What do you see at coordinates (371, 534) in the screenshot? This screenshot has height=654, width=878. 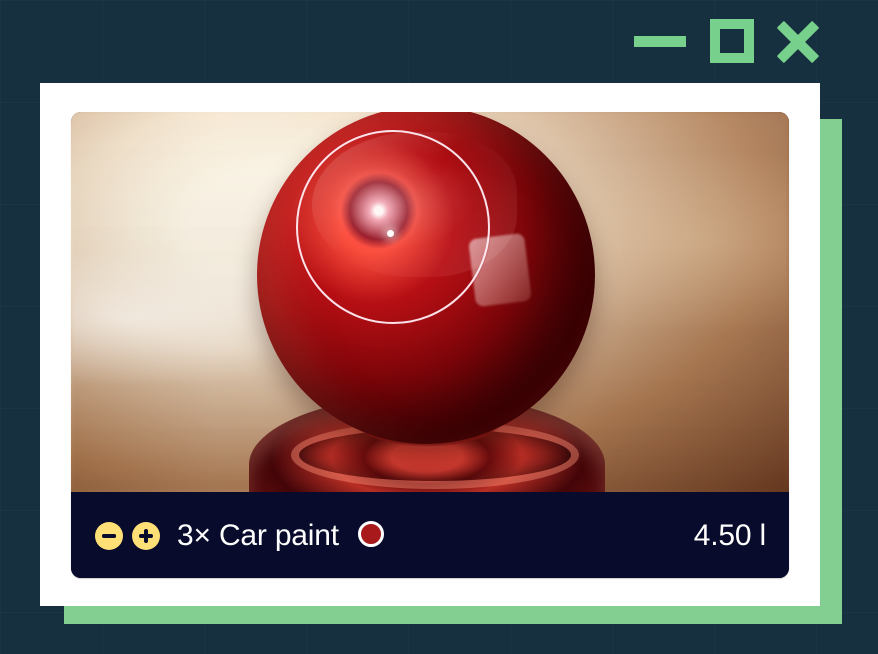 I see `color-swatch` at bounding box center [371, 534].